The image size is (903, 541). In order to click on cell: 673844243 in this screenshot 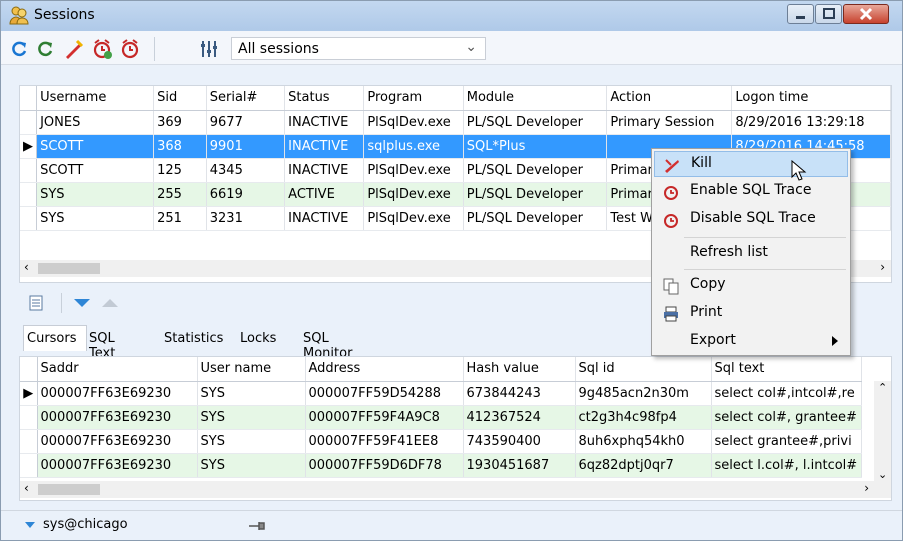, I will do `click(519, 393)`.